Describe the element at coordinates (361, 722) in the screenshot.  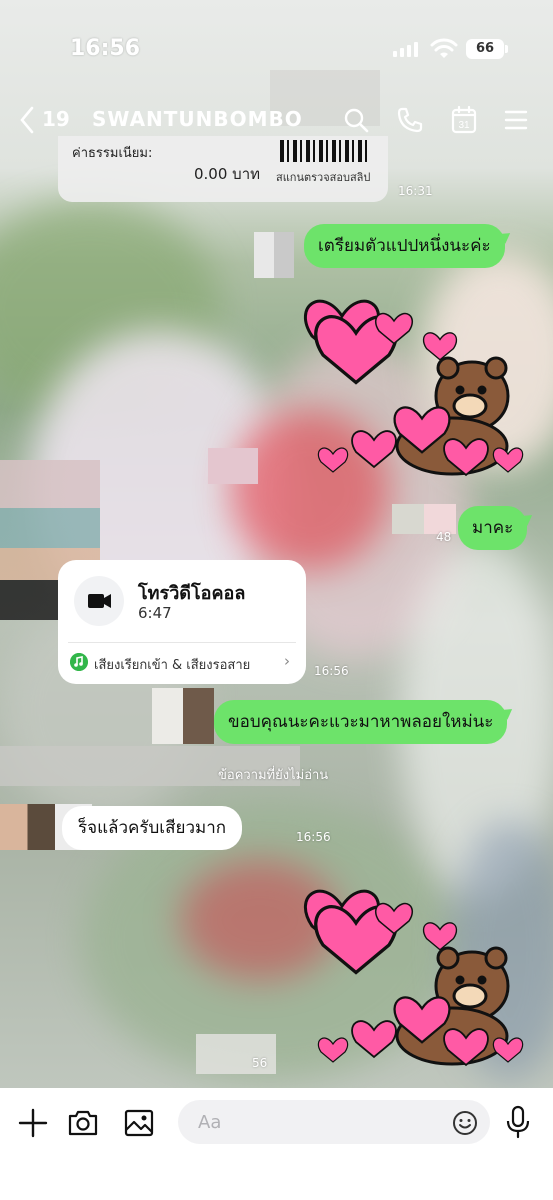
I see `outgoing-message: ขอบคุณนะคะแวะมาหาพลอยใหม่นะ` at that location.